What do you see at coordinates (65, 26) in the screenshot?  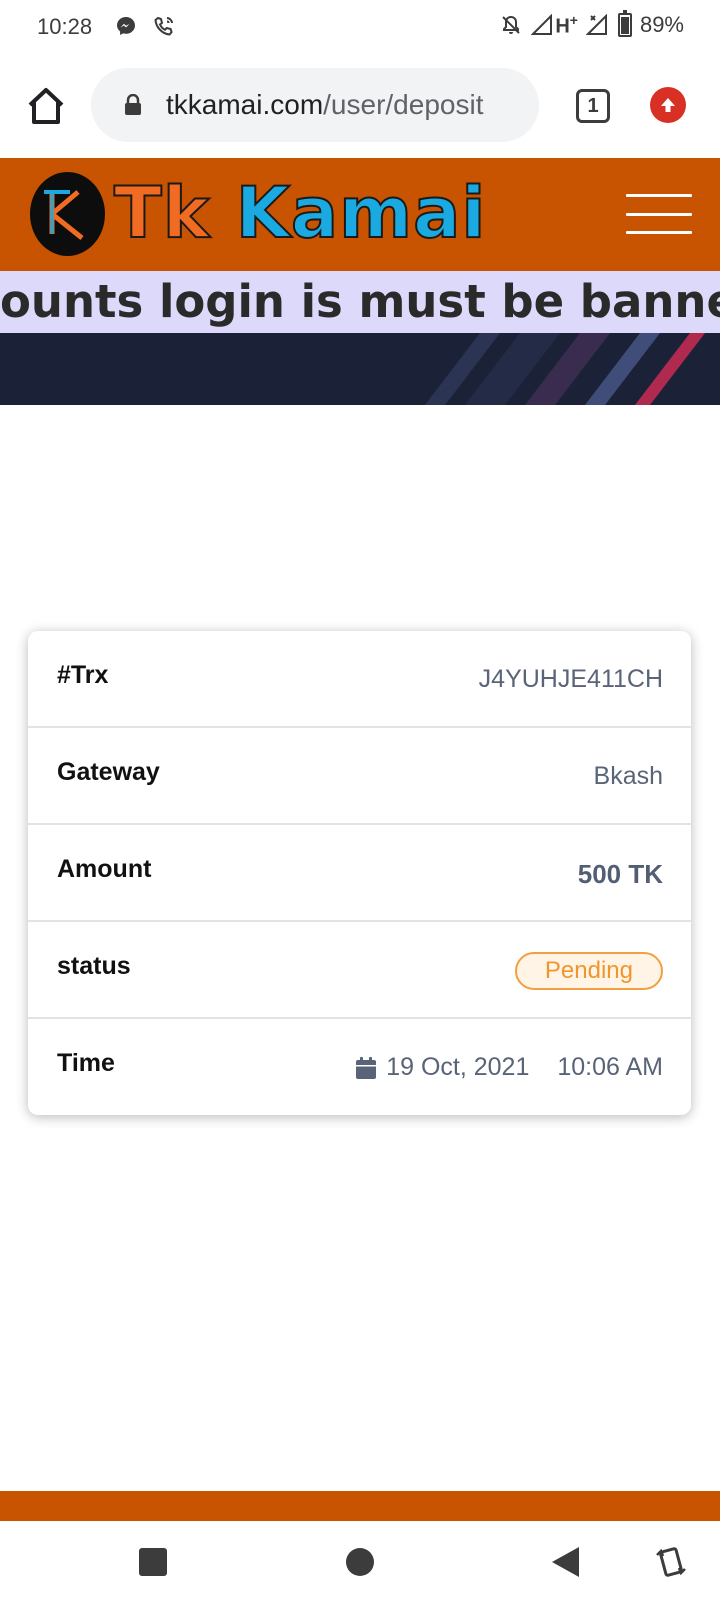 I see `status-time: 10:28` at bounding box center [65, 26].